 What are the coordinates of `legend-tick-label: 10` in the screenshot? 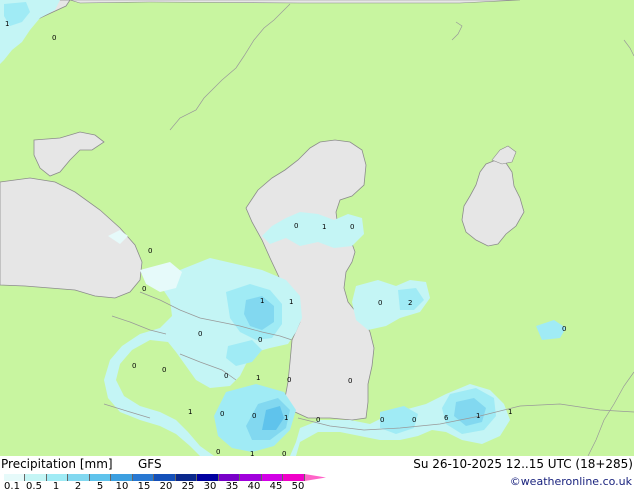 It's located at (122, 486).